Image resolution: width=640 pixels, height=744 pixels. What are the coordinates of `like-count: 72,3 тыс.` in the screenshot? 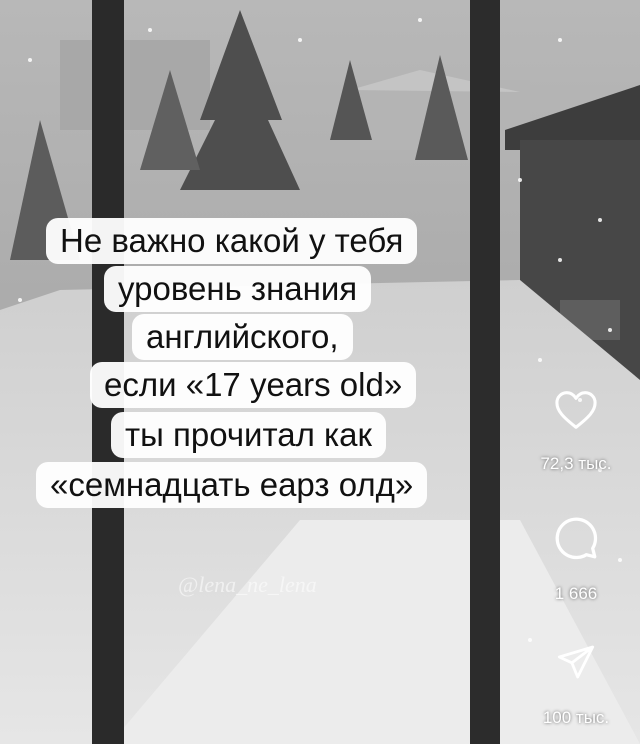 It's located at (576, 463).